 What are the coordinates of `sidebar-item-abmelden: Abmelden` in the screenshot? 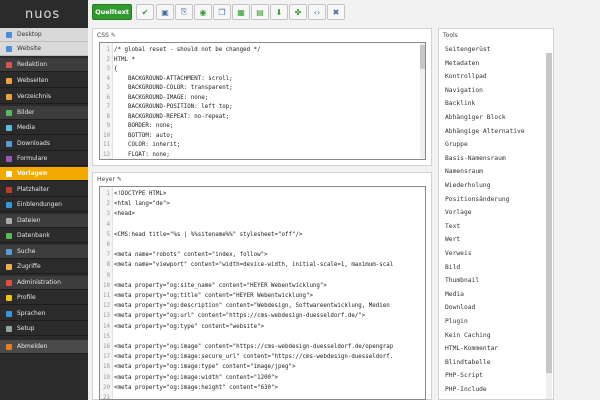 It's located at (44, 347).